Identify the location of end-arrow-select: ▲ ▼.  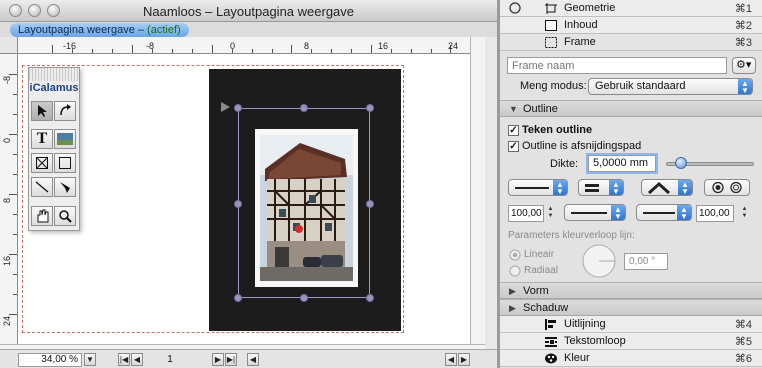
(664, 212).